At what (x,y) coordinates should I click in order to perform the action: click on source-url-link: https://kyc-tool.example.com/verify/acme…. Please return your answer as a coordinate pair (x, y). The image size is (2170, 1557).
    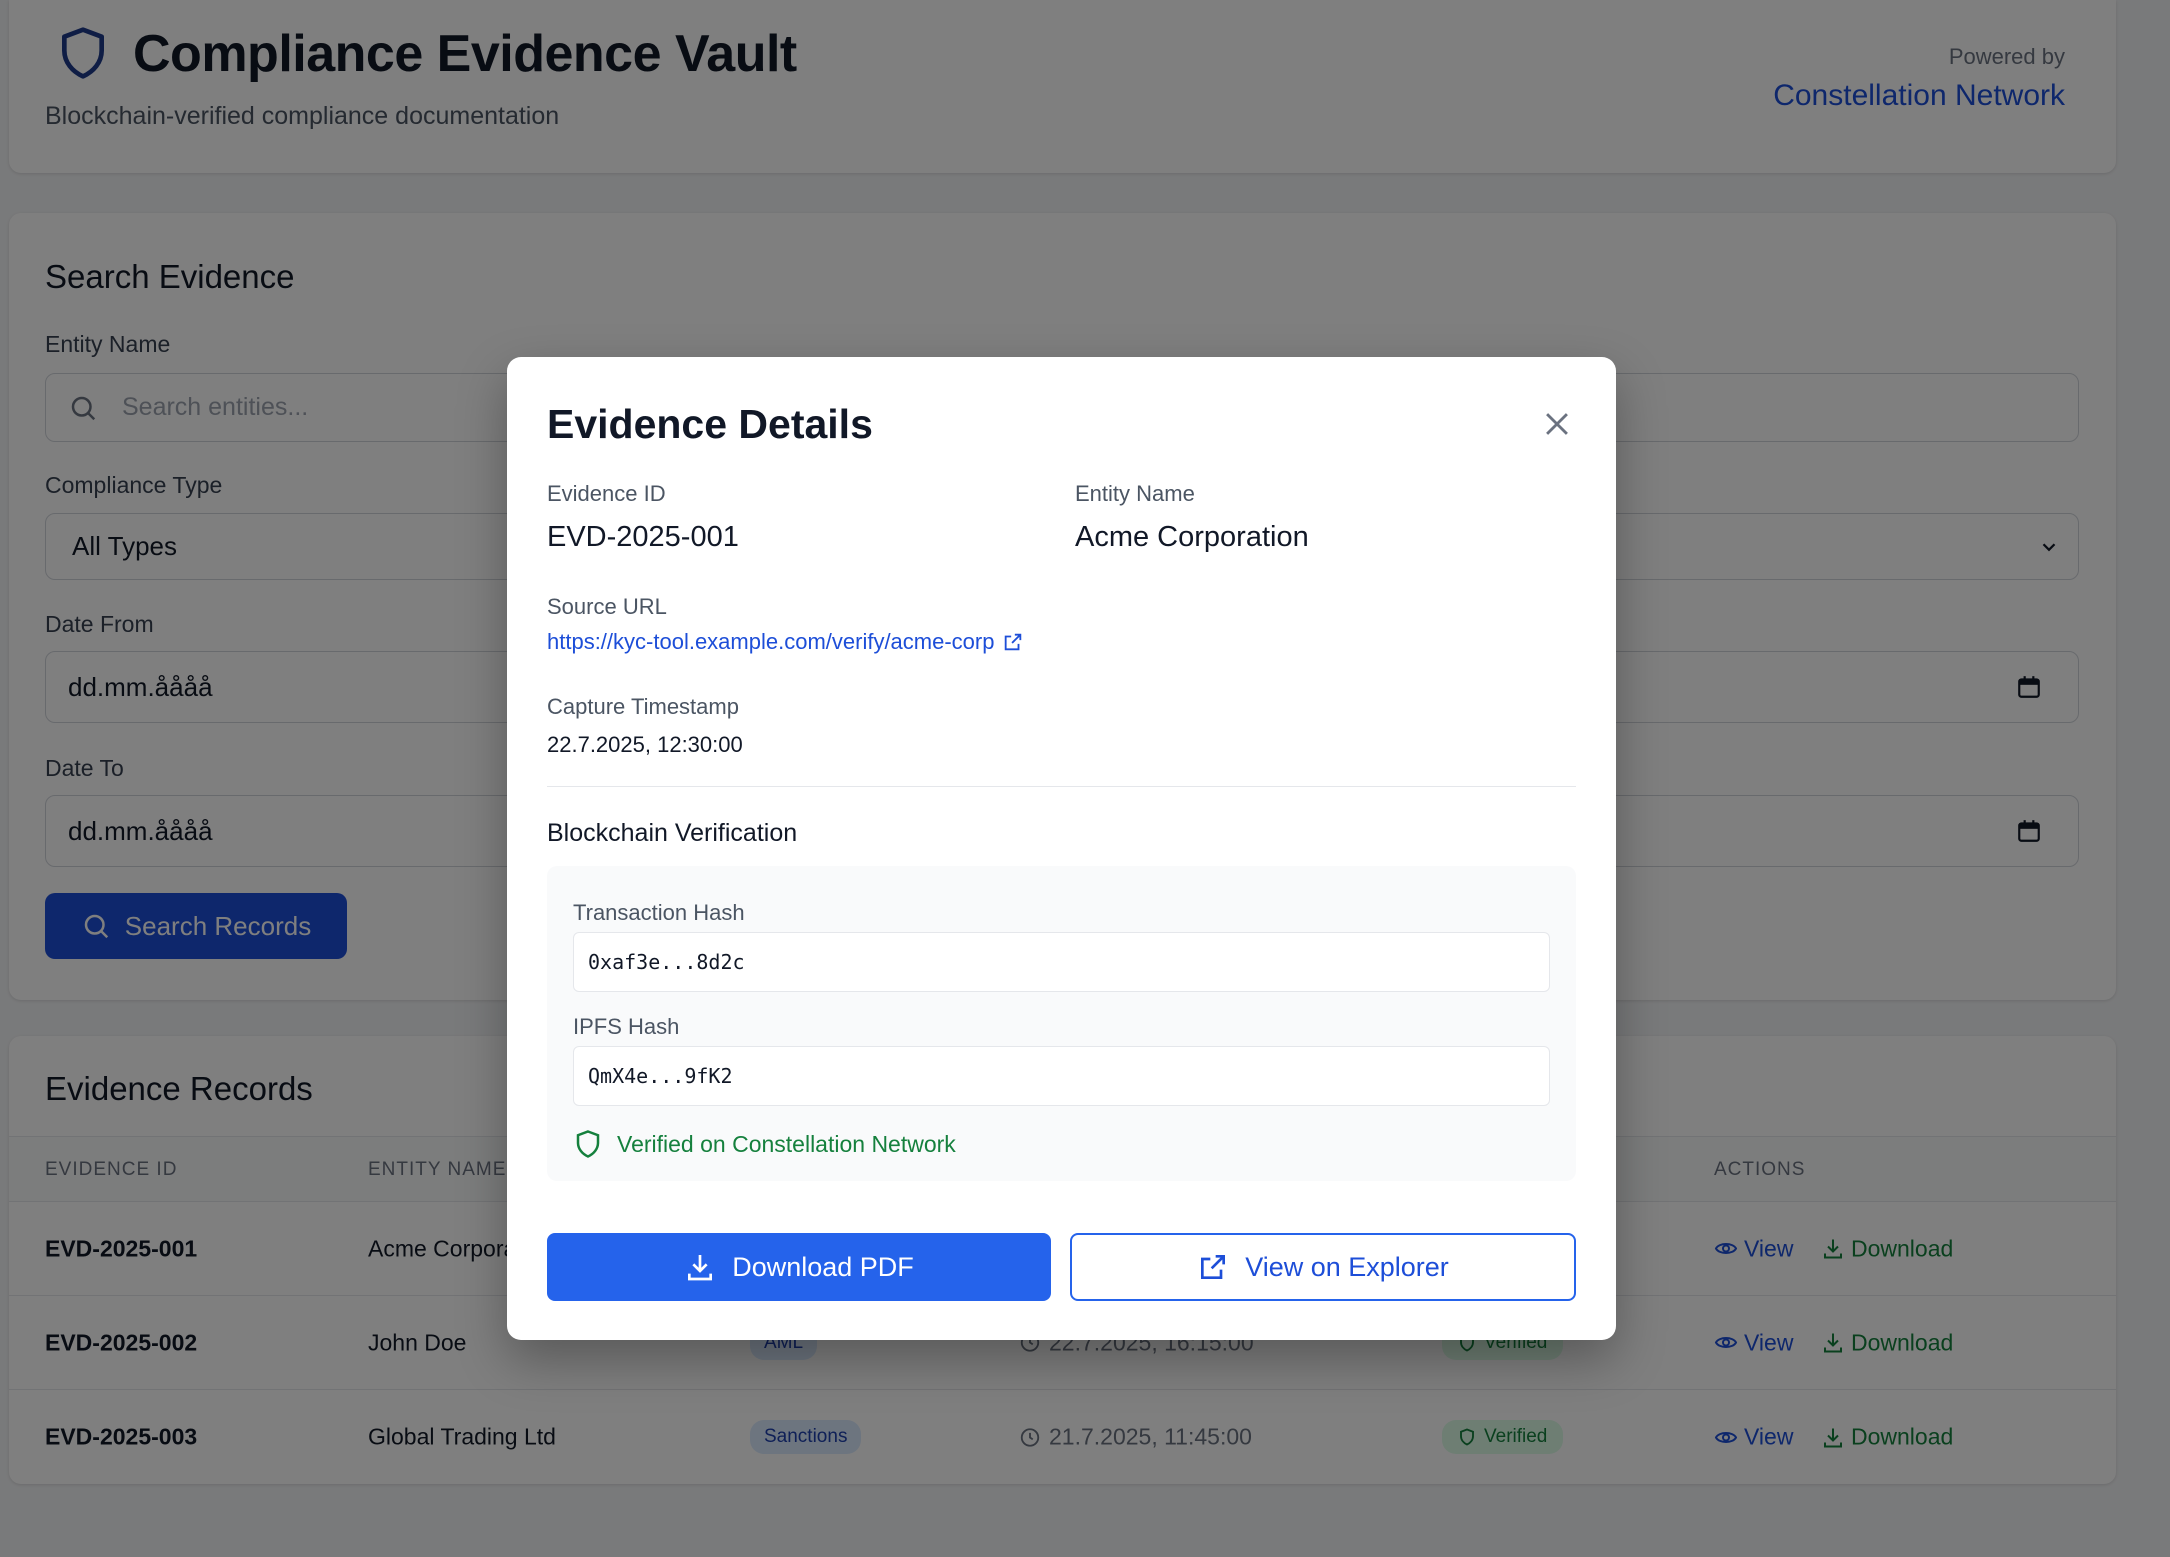
    Looking at the image, I should click on (785, 642).